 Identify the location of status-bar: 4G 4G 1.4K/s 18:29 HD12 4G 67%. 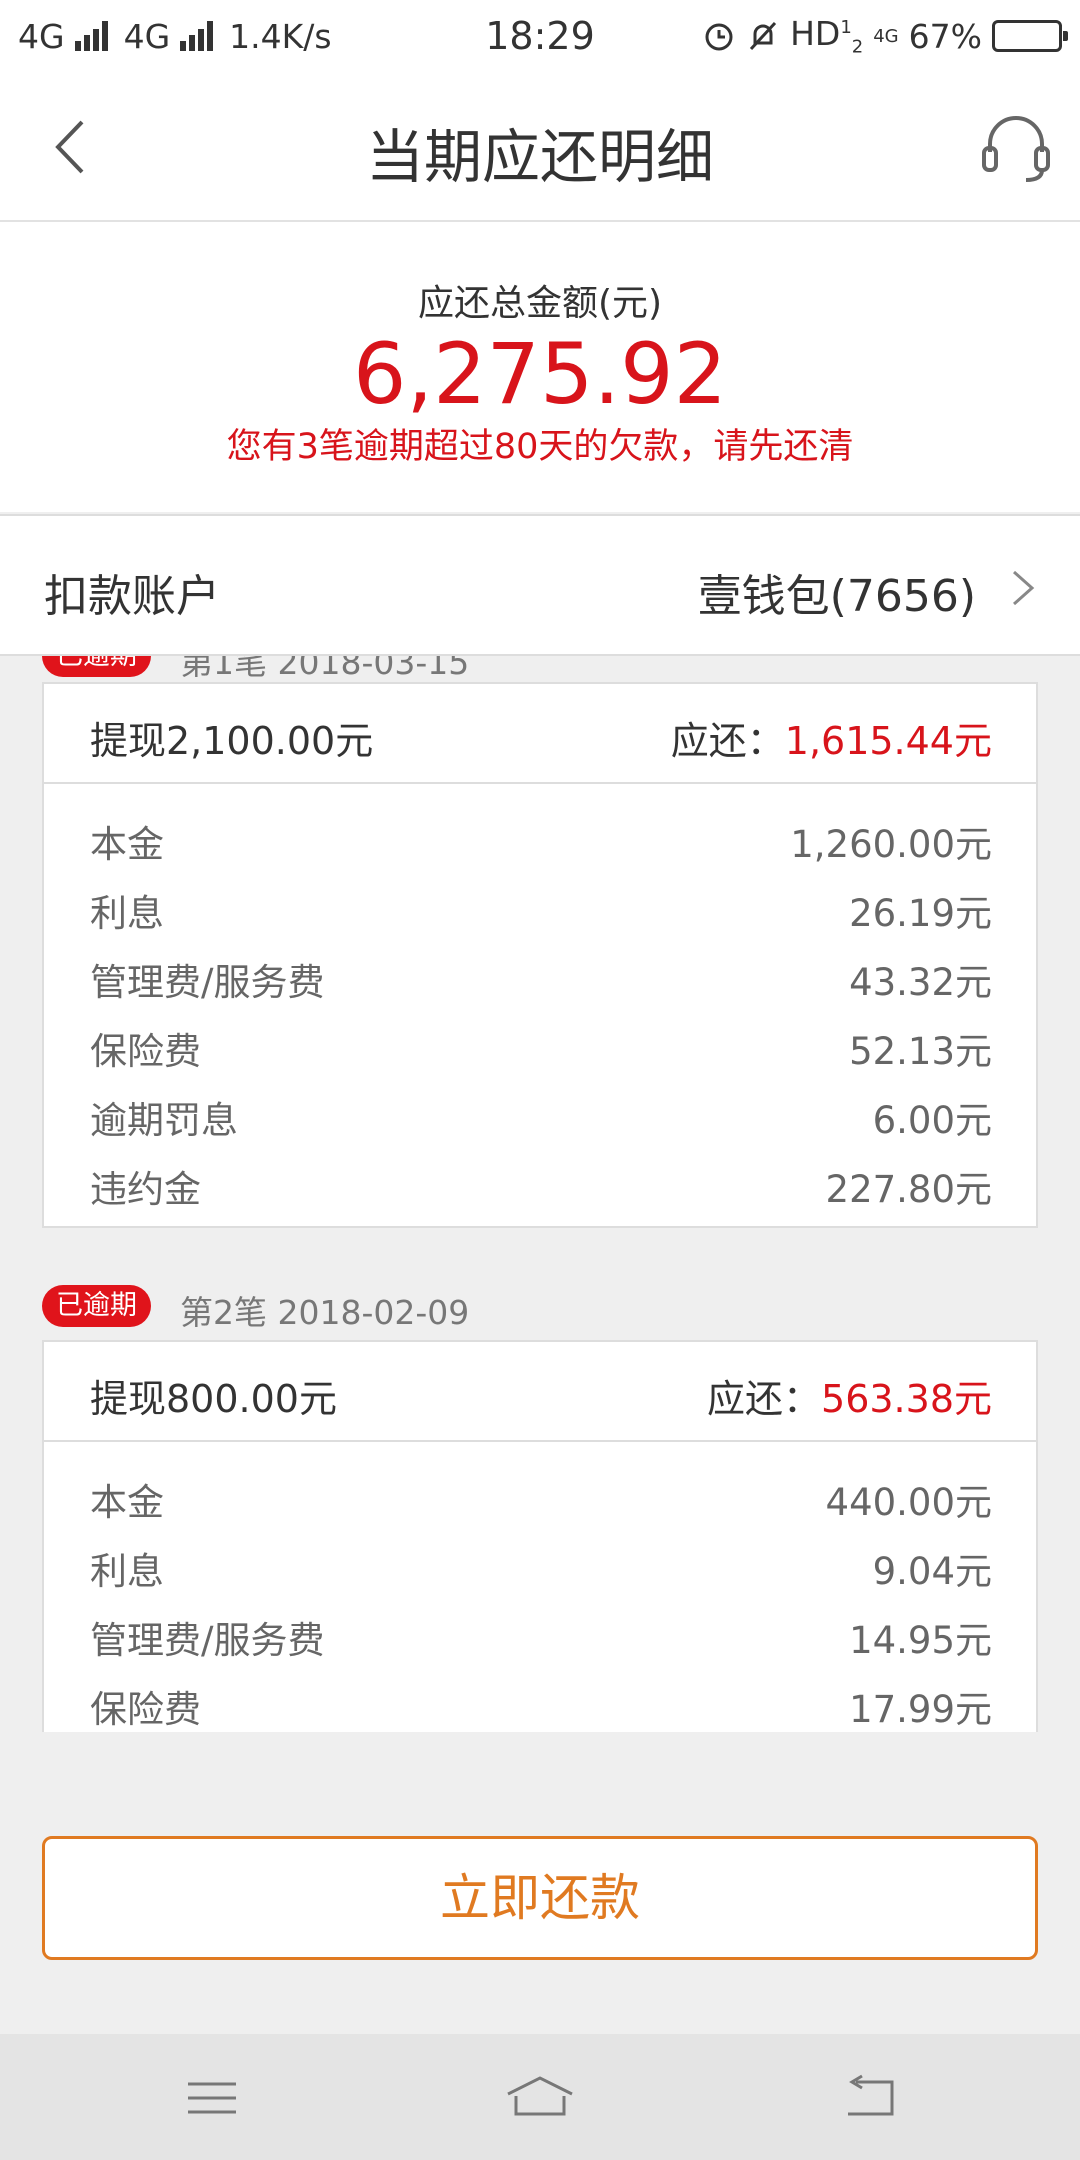
(540, 36).